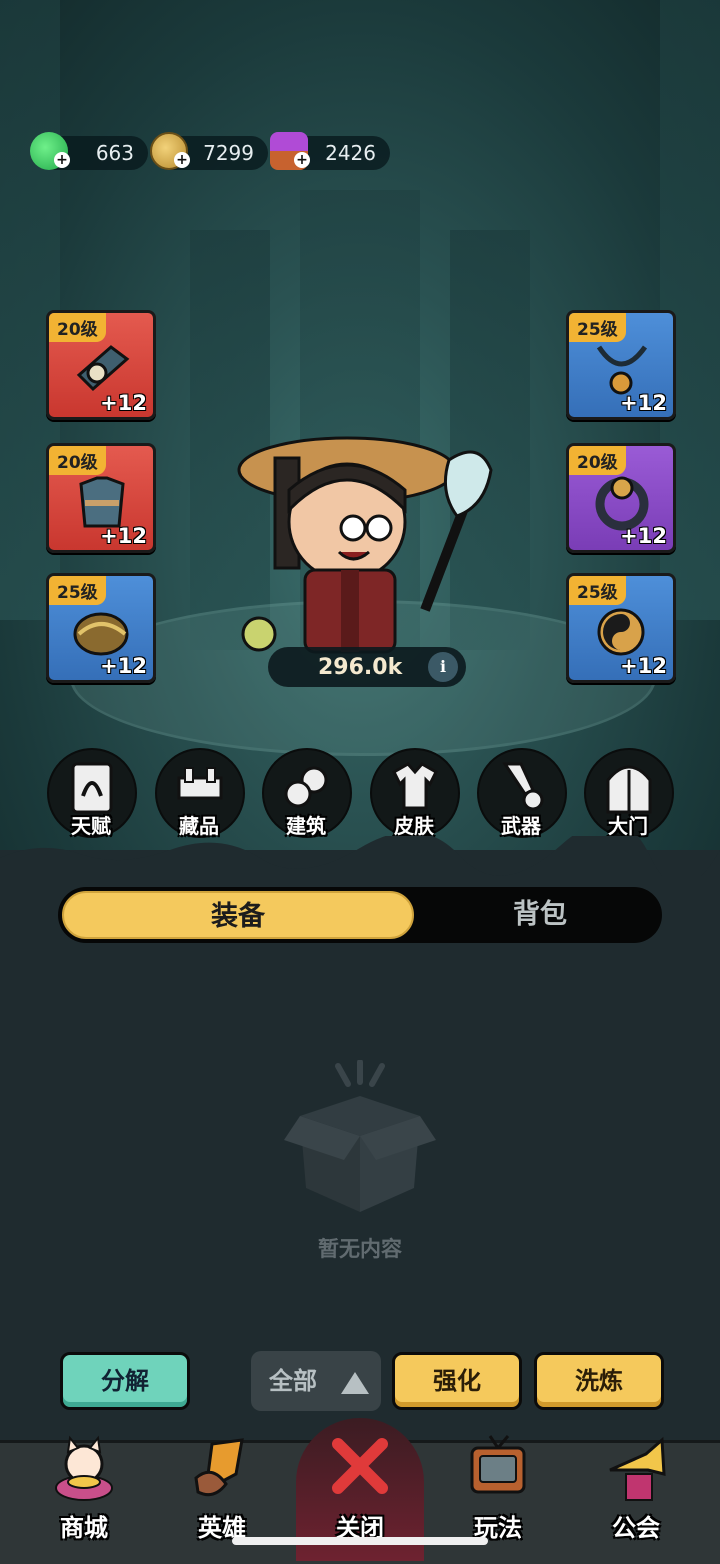 Image resolution: width=720 pixels, height=1564 pixels. Describe the element at coordinates (457, 1381) in the screenshot. I see `enhance-button: 强化` at that location.